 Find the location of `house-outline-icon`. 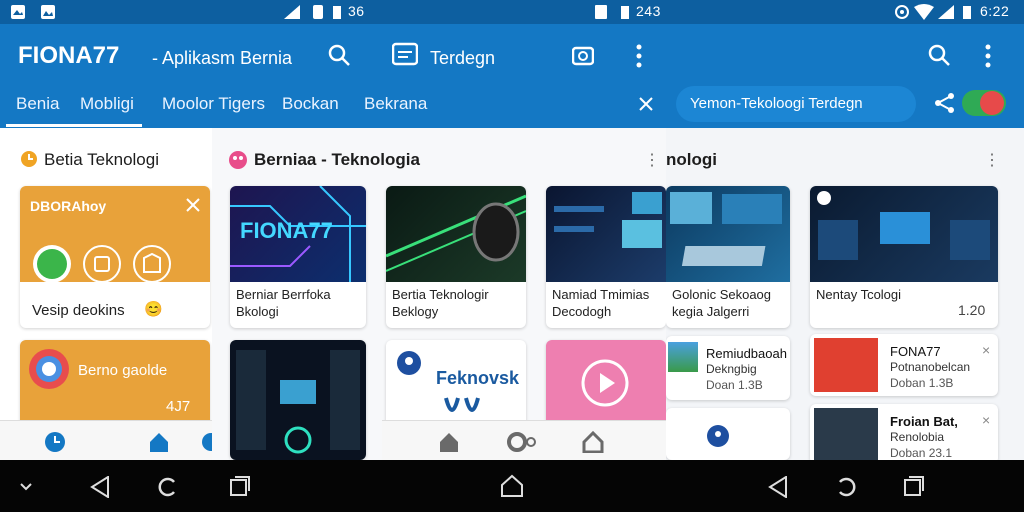

house-outline-icon is located at coordinates (593, 442).